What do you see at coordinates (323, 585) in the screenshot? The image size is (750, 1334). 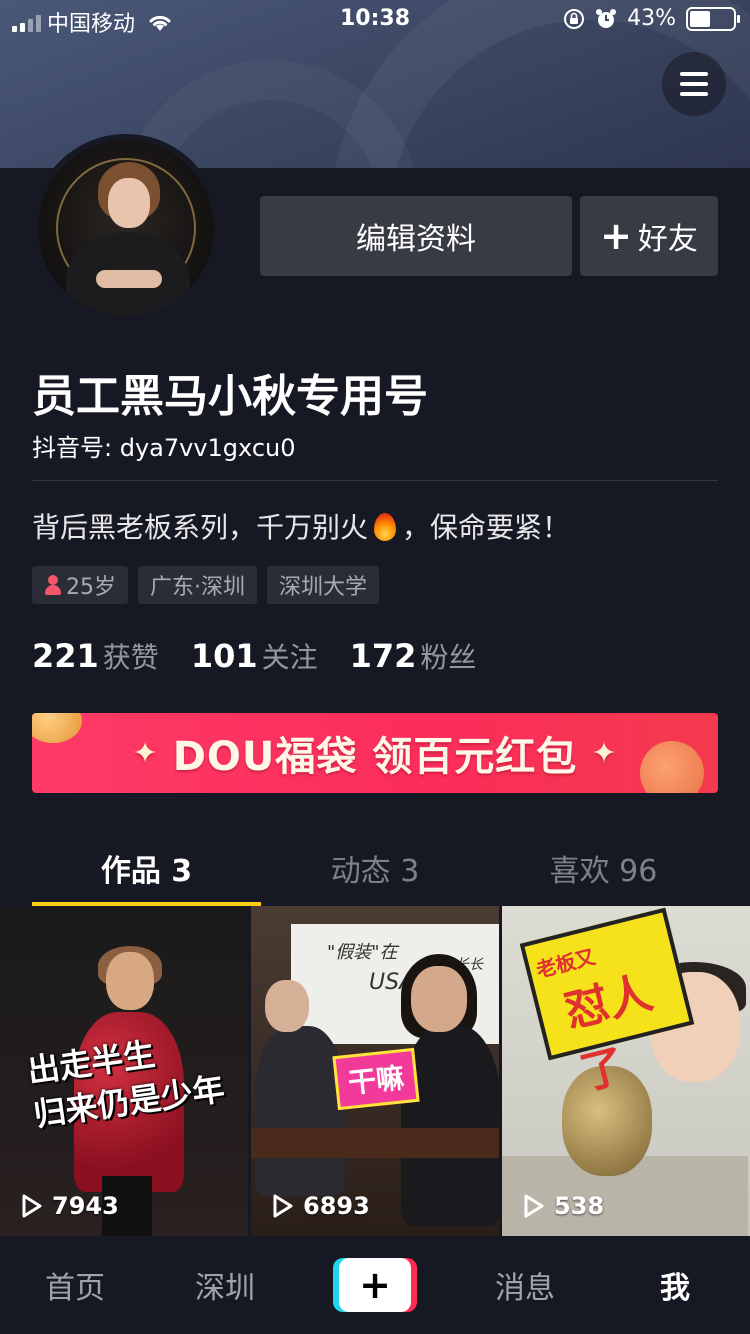 I see `tag-school: 深圳大学` at bounding box center [323, 585].